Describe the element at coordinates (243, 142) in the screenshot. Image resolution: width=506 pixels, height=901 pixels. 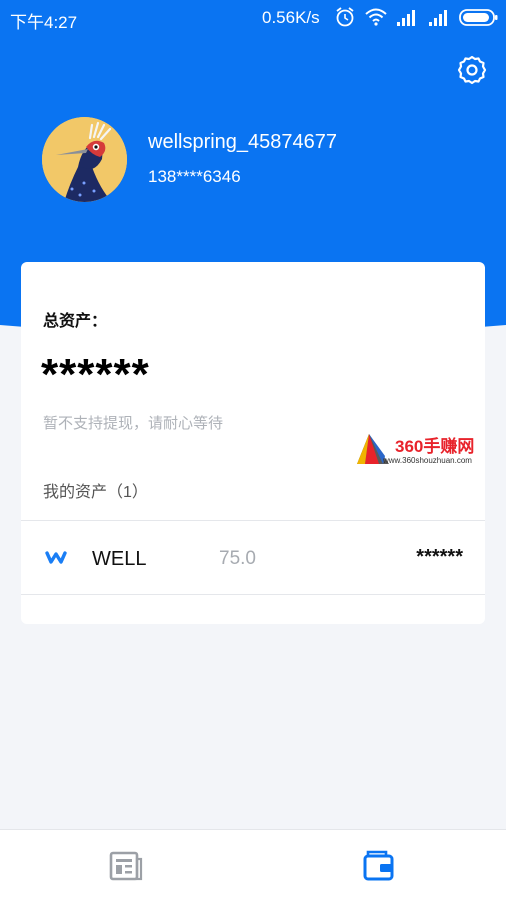
I see `username: wellspring_45874677` at that location.